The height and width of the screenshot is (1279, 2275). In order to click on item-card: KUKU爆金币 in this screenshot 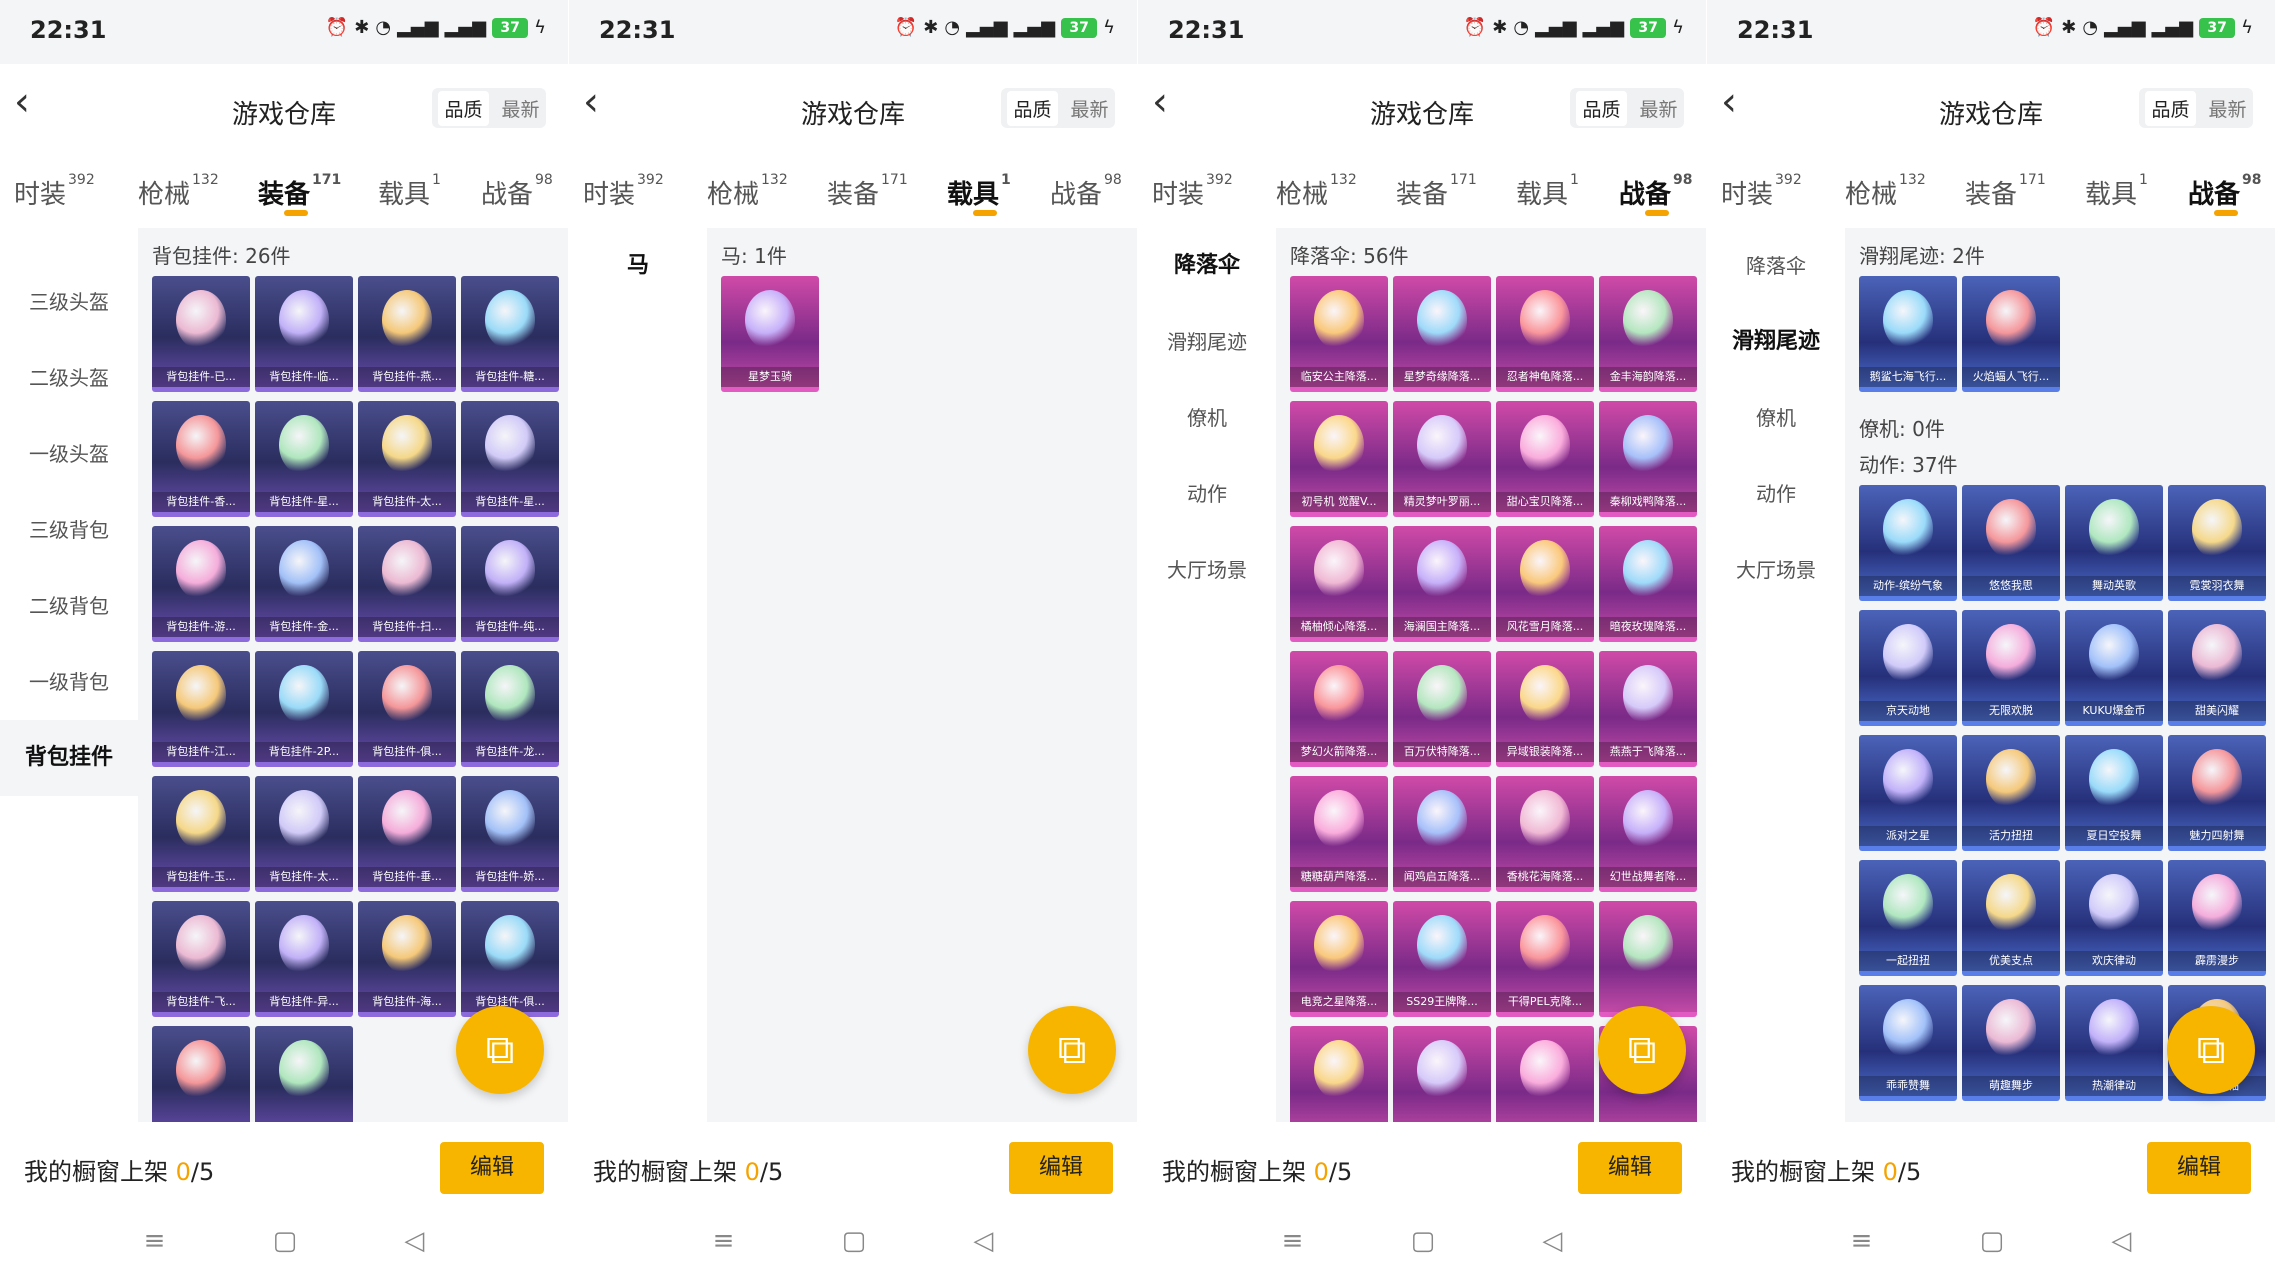, I will do `click(2114, 668)`.